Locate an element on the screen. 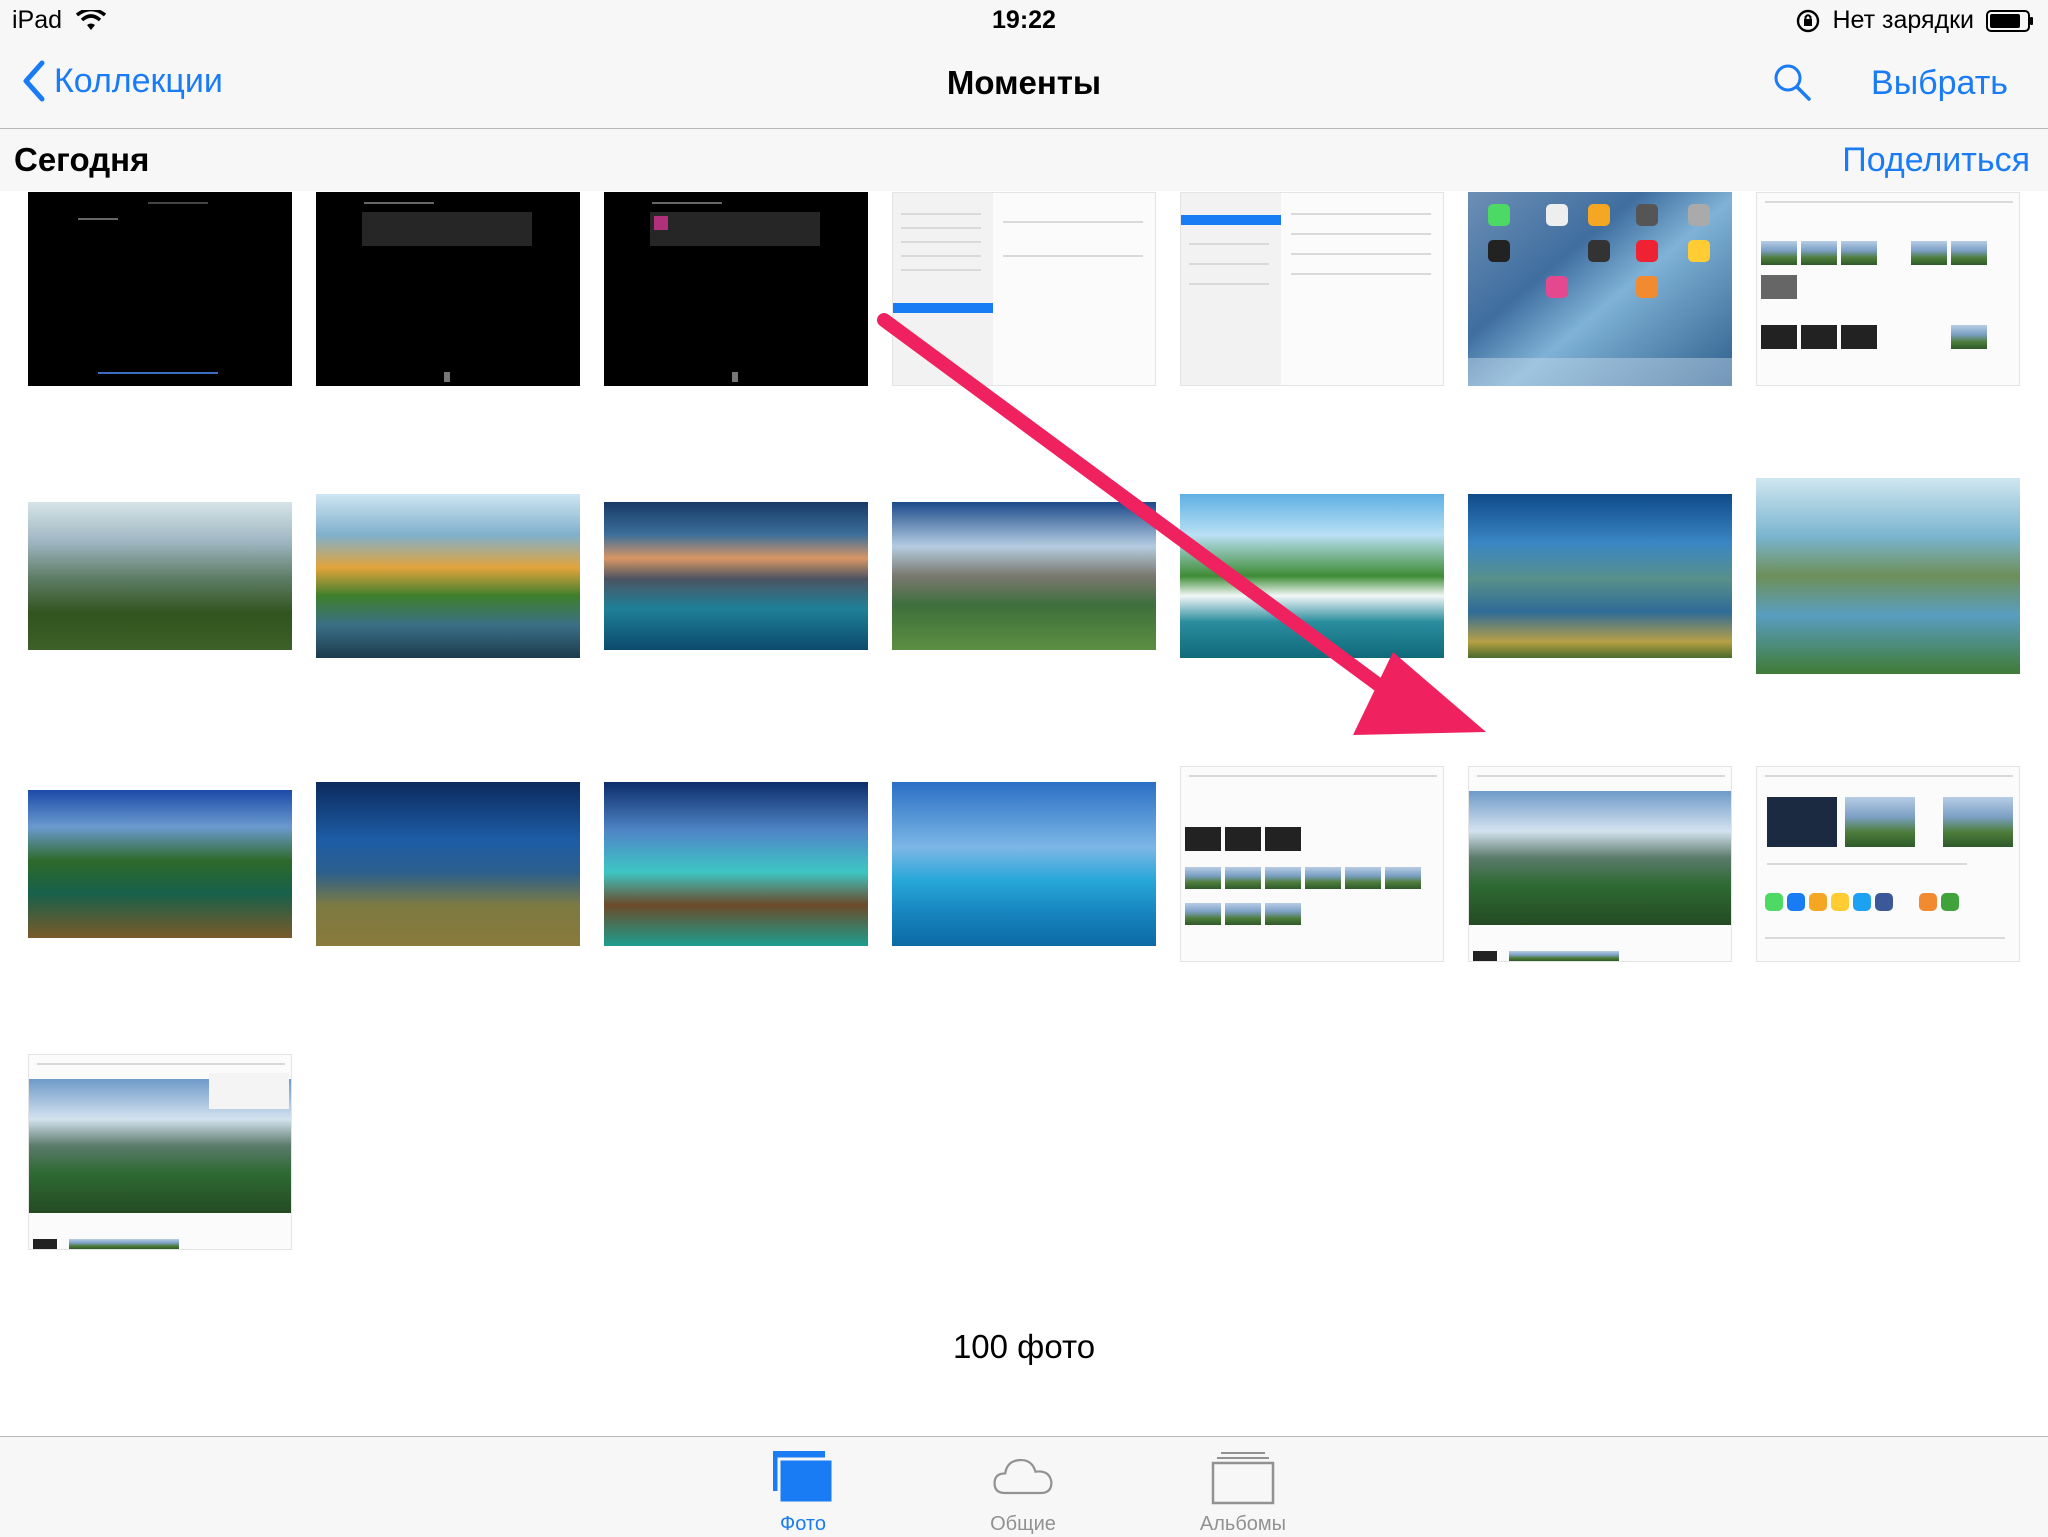 The width and height of the screenshot is (2048, 1537). status-time: 19:22 is located at coordinates (1024, 20).